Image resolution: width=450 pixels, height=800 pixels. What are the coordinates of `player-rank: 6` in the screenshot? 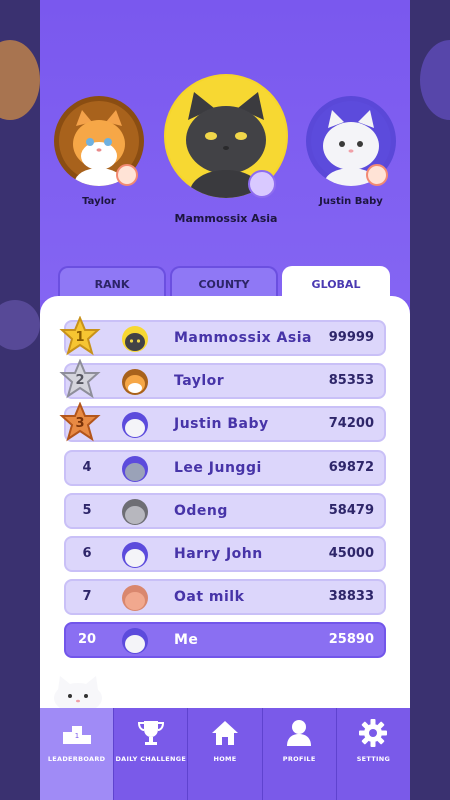 It's located at (87, 553).